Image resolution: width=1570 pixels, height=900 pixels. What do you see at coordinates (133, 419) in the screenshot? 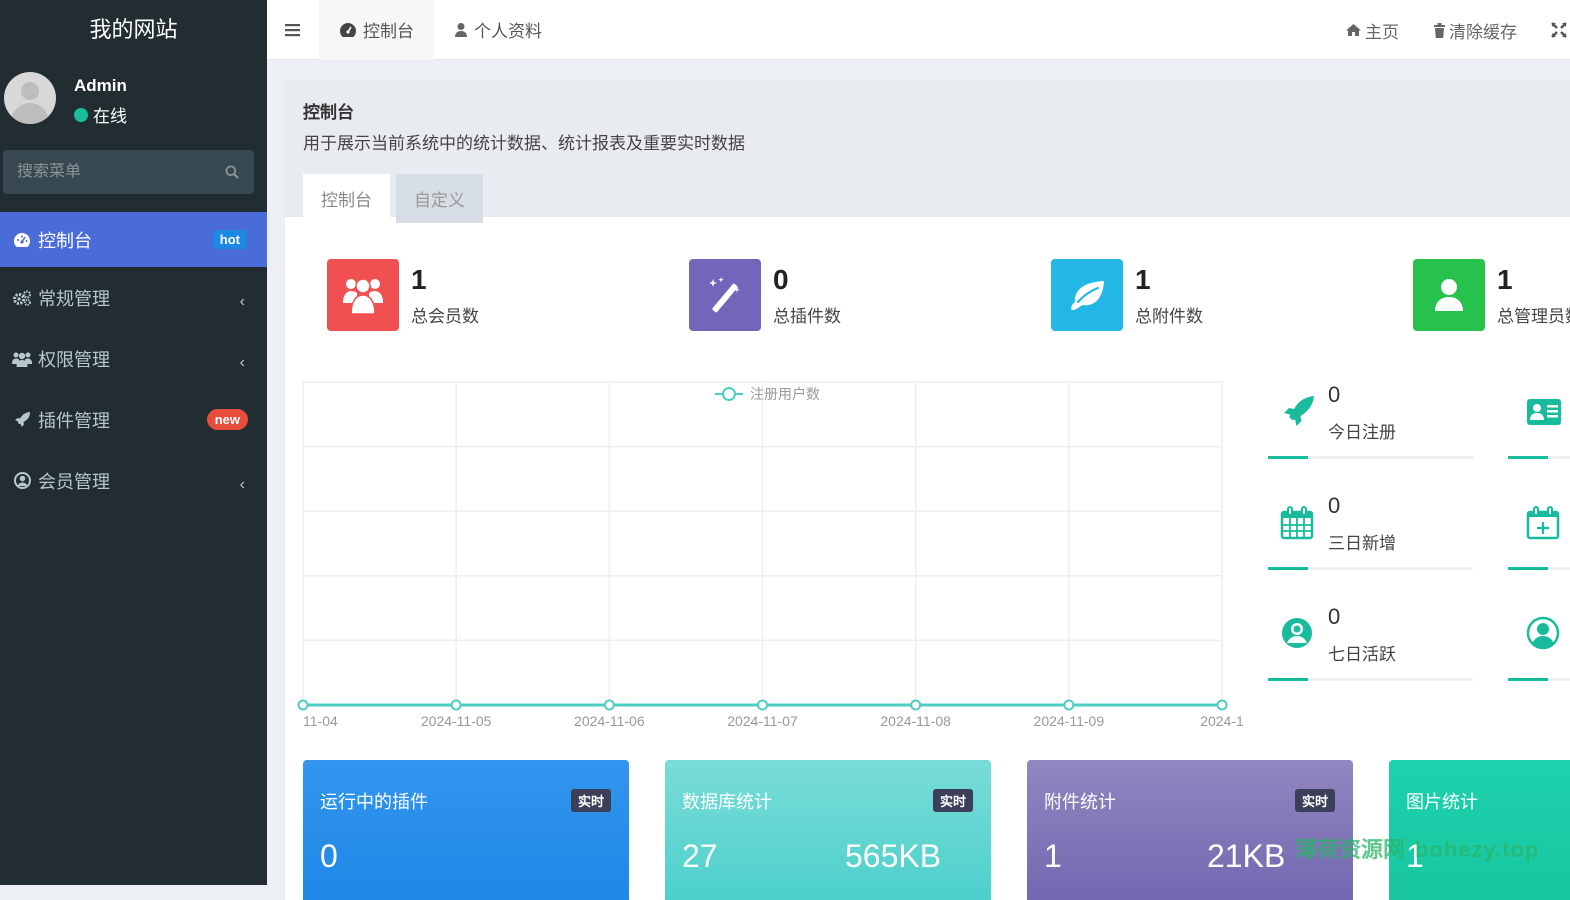
I see `sidebar-item-plugins: 插件管理 new` at bounding box center [133, 419].